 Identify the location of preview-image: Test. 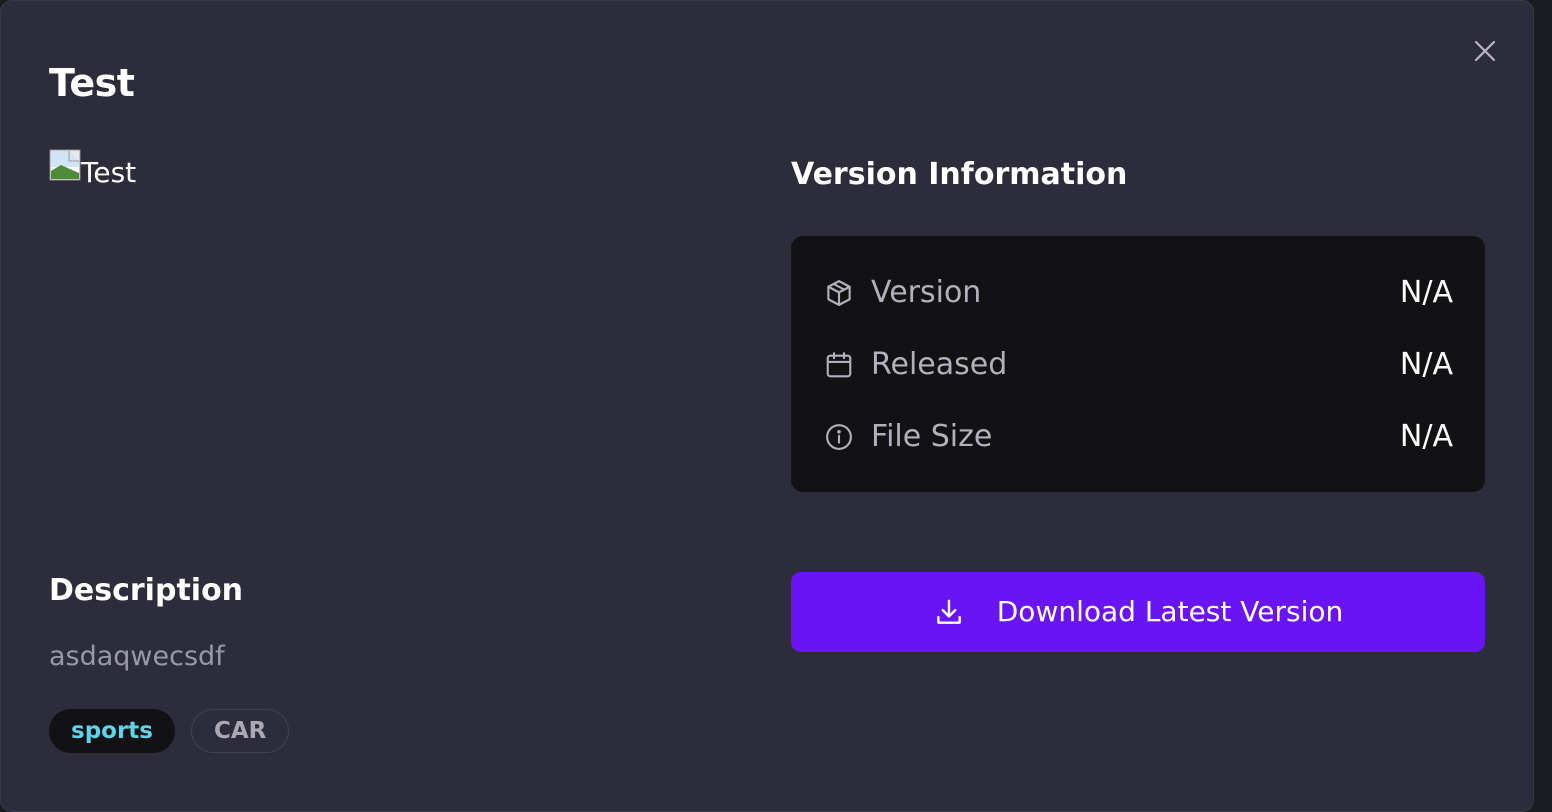
(92, 169).